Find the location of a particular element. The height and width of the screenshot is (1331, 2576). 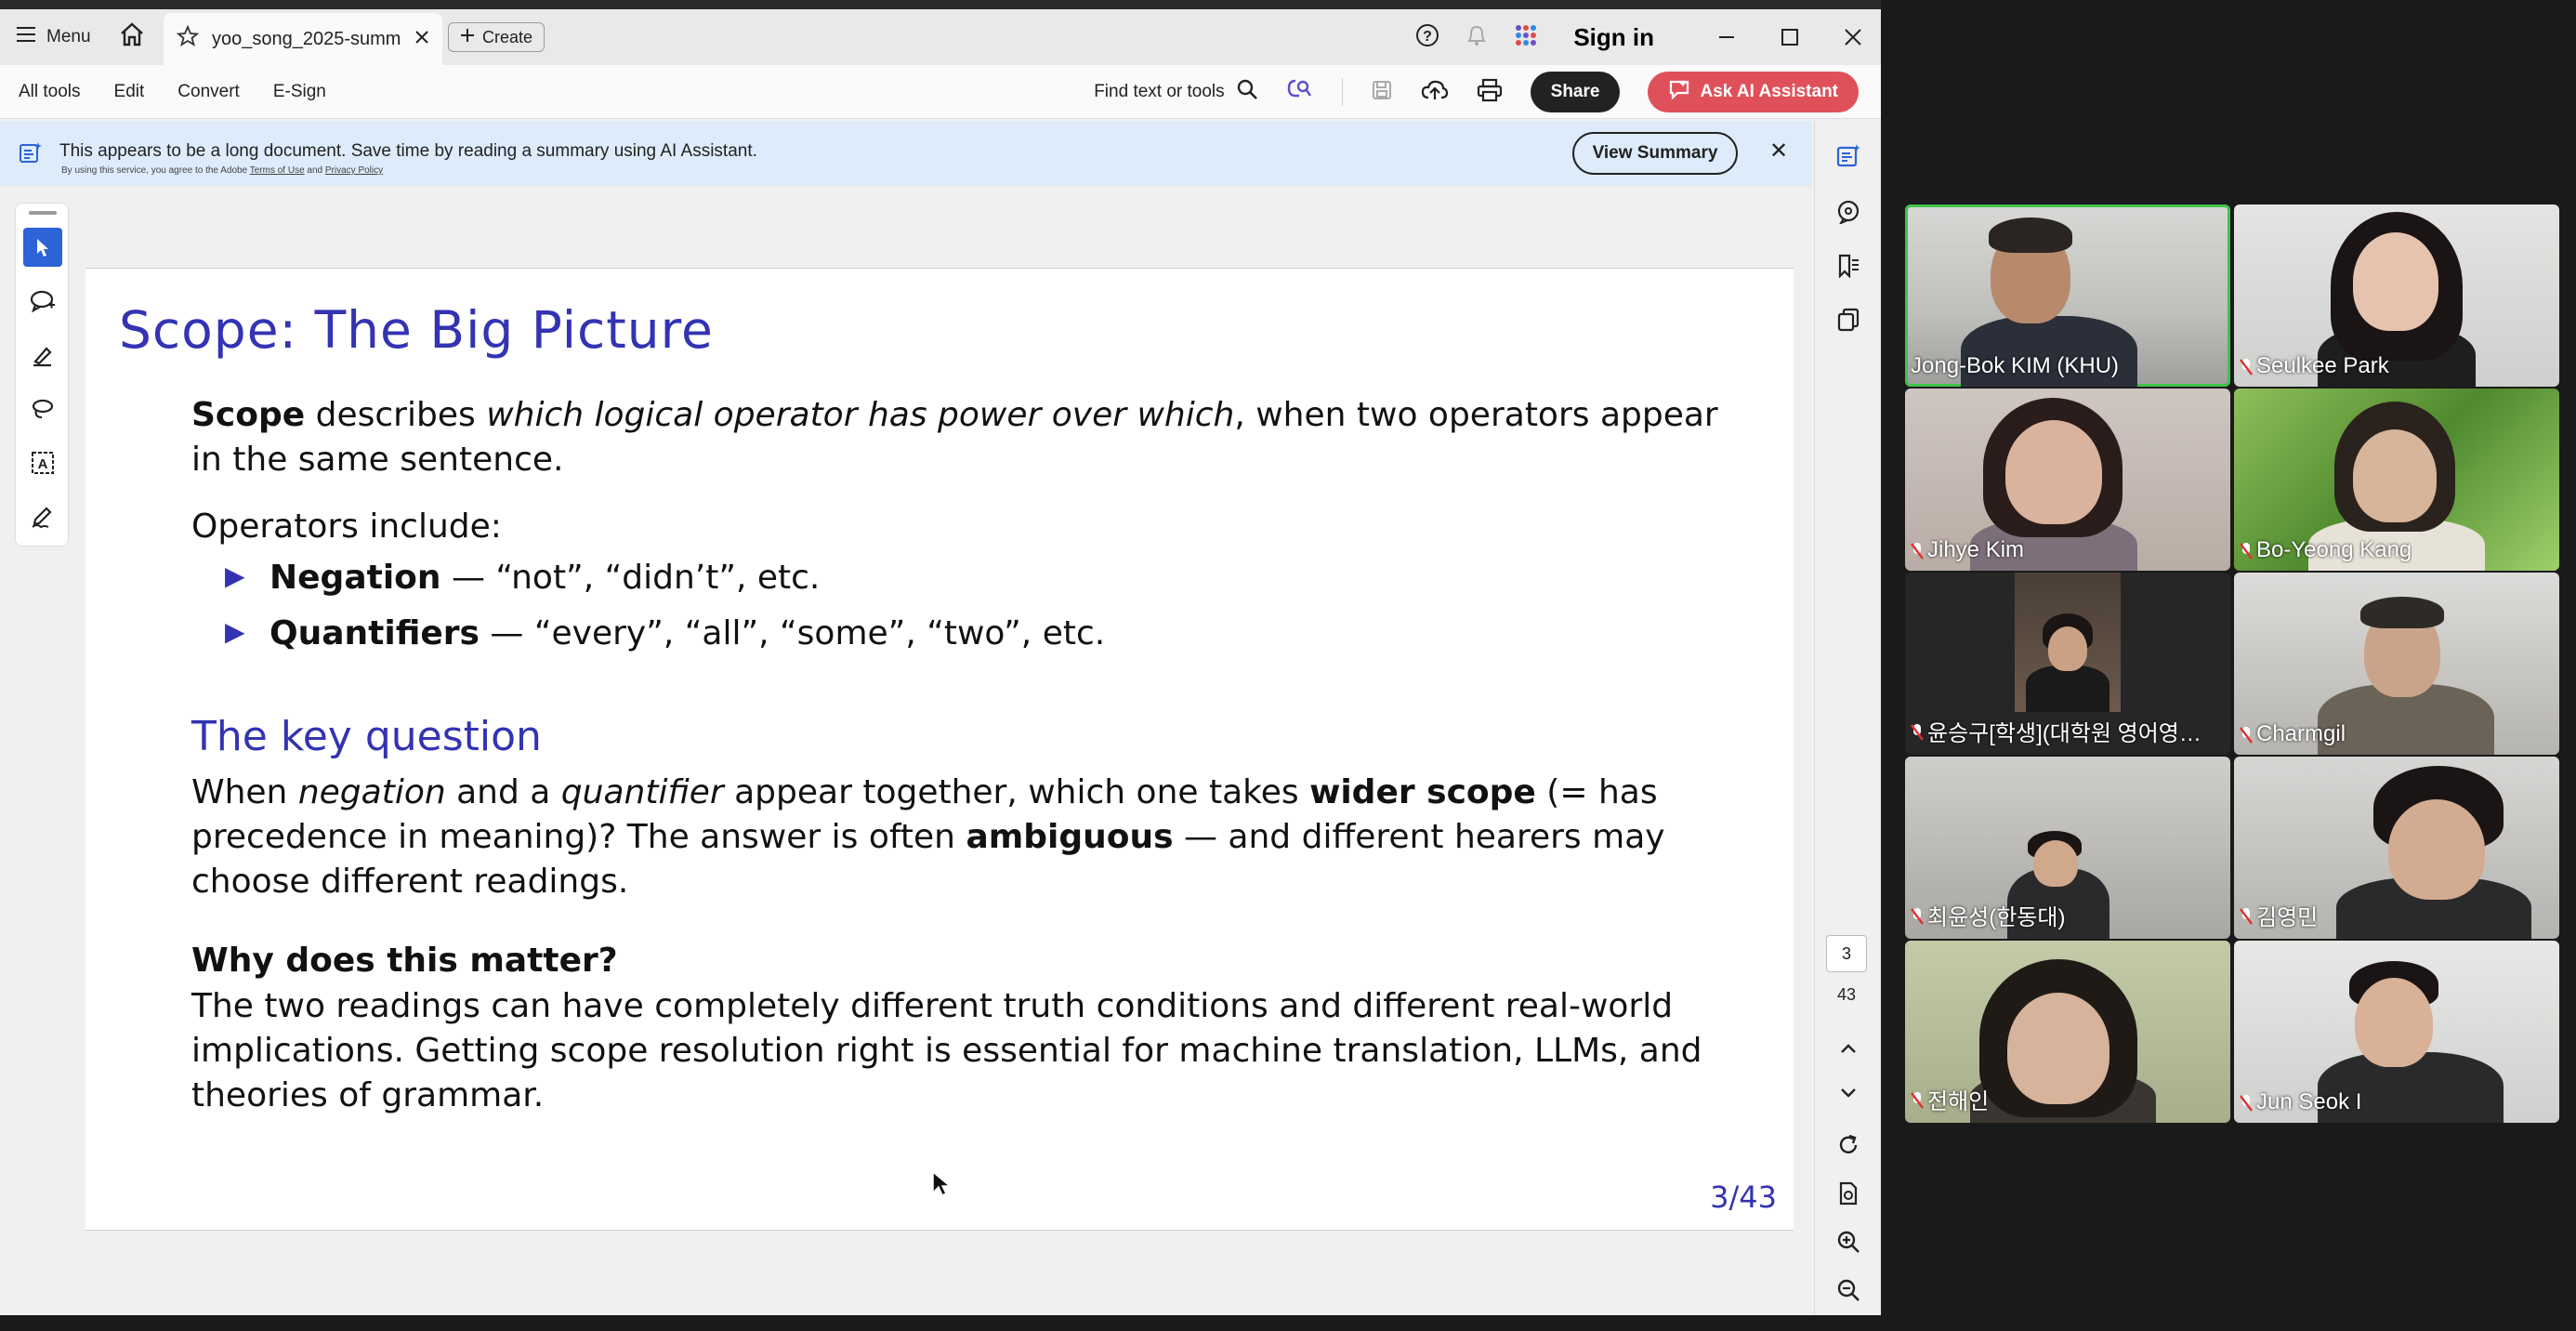

minimize-icon is located at coordinates (1726, 37).